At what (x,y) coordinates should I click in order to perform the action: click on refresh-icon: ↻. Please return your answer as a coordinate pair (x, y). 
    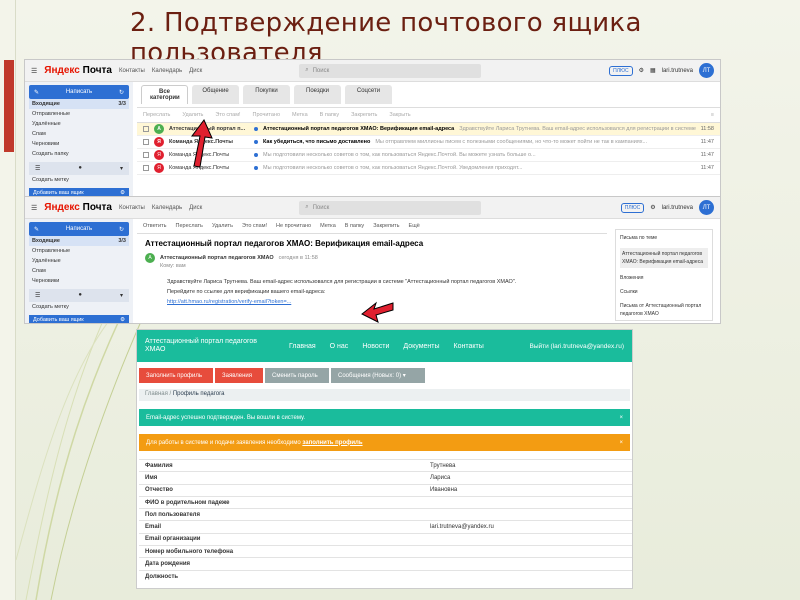
    Looking at the image, I should click on (121, 92).